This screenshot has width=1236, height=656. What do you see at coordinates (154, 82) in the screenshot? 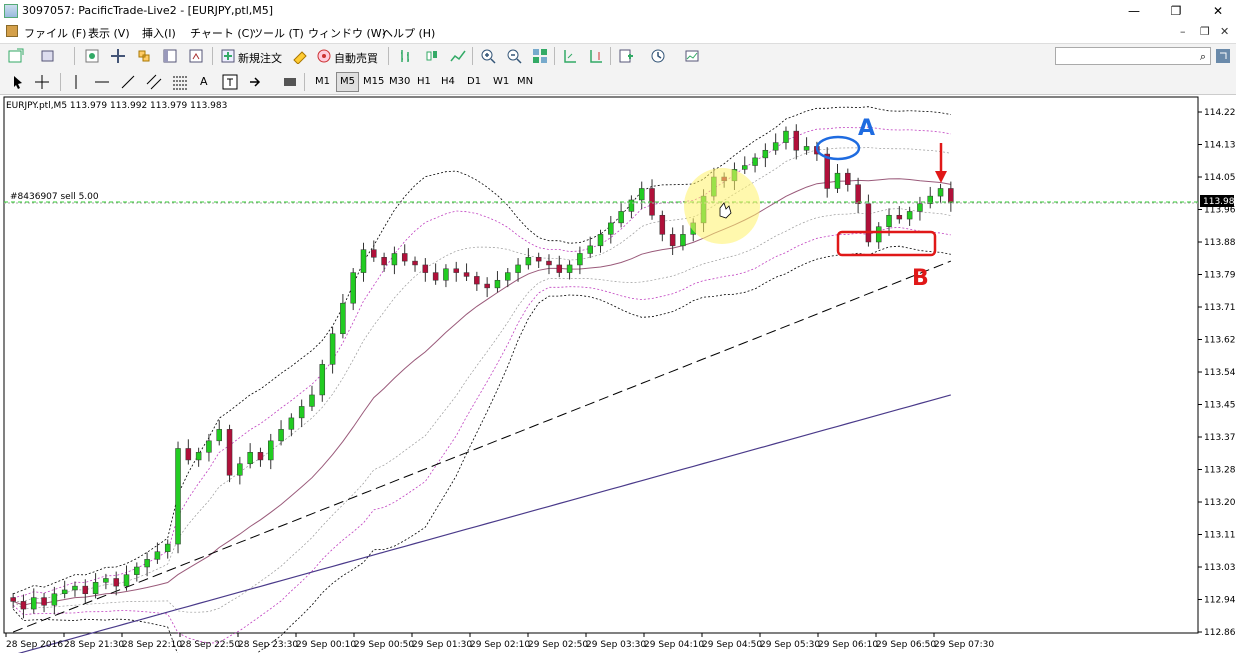
I see `equidistant-channel-icon` at bounding box center [154, 82].